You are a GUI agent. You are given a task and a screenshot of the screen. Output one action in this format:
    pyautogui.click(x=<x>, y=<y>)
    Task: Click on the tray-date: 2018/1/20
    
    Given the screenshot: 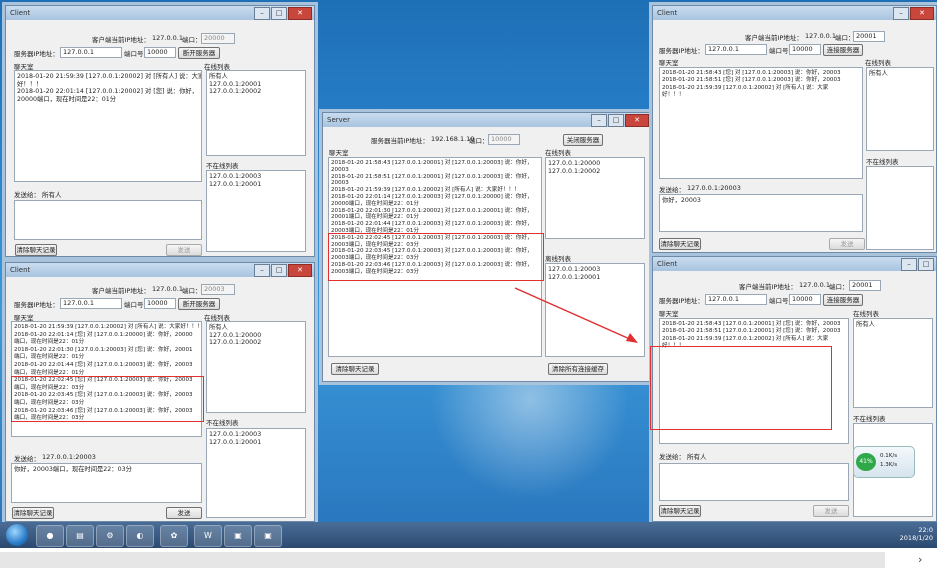 What is the action you would take?
    pyautogui.click(x=916, y=538)
    